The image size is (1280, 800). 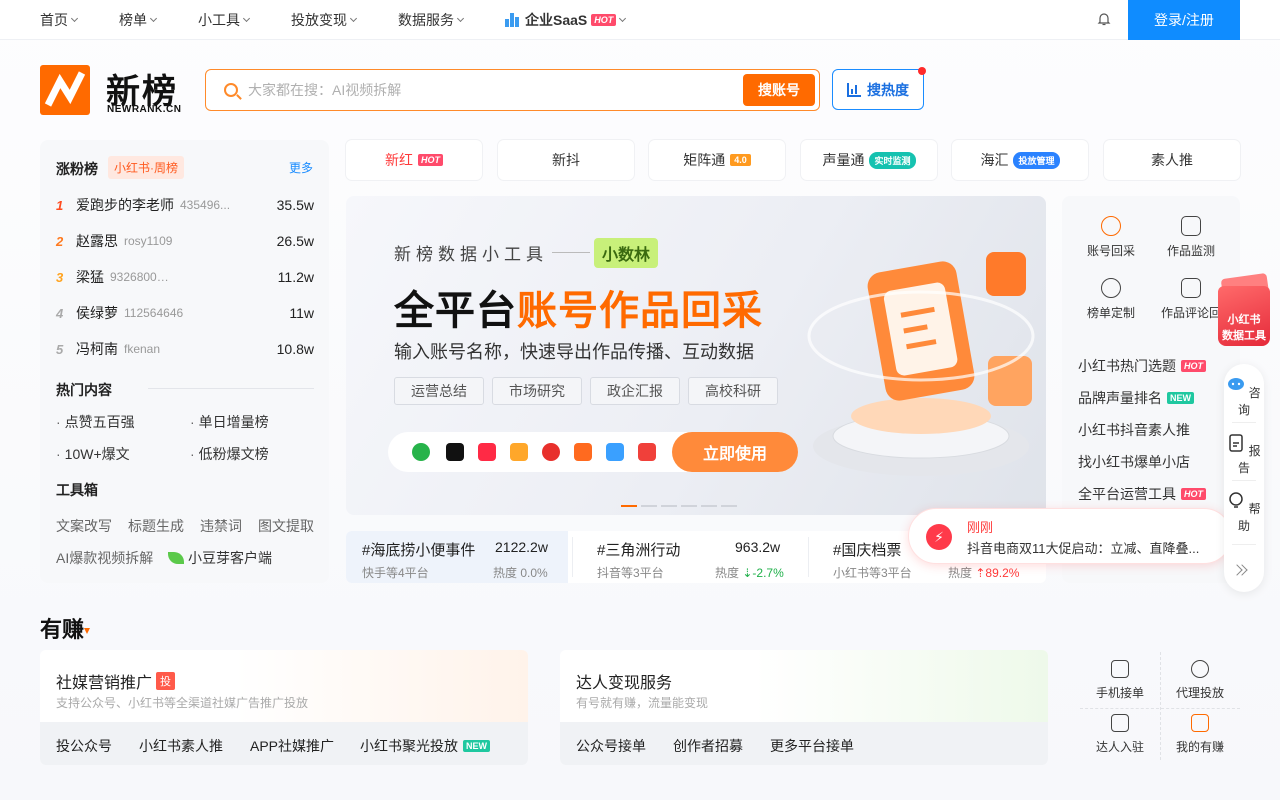 What do you see at coordinates (353, 18) in the screenshot?
I see `chevron-down-icon` at bounding box center [353, 18].